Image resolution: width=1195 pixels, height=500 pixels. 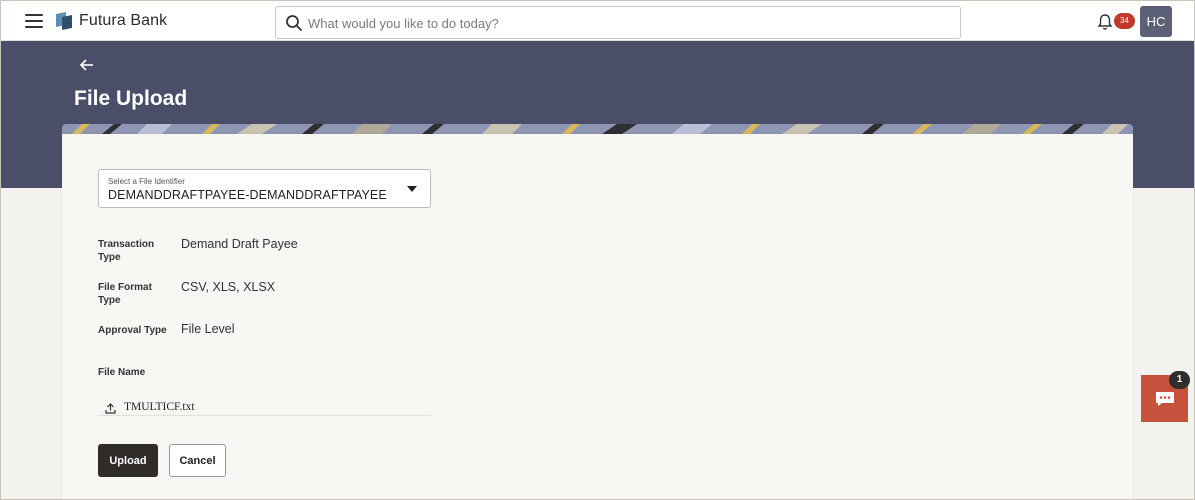 I want to click on transaction-type-value: Demand Draft Payee, so click(x=239, y=244).